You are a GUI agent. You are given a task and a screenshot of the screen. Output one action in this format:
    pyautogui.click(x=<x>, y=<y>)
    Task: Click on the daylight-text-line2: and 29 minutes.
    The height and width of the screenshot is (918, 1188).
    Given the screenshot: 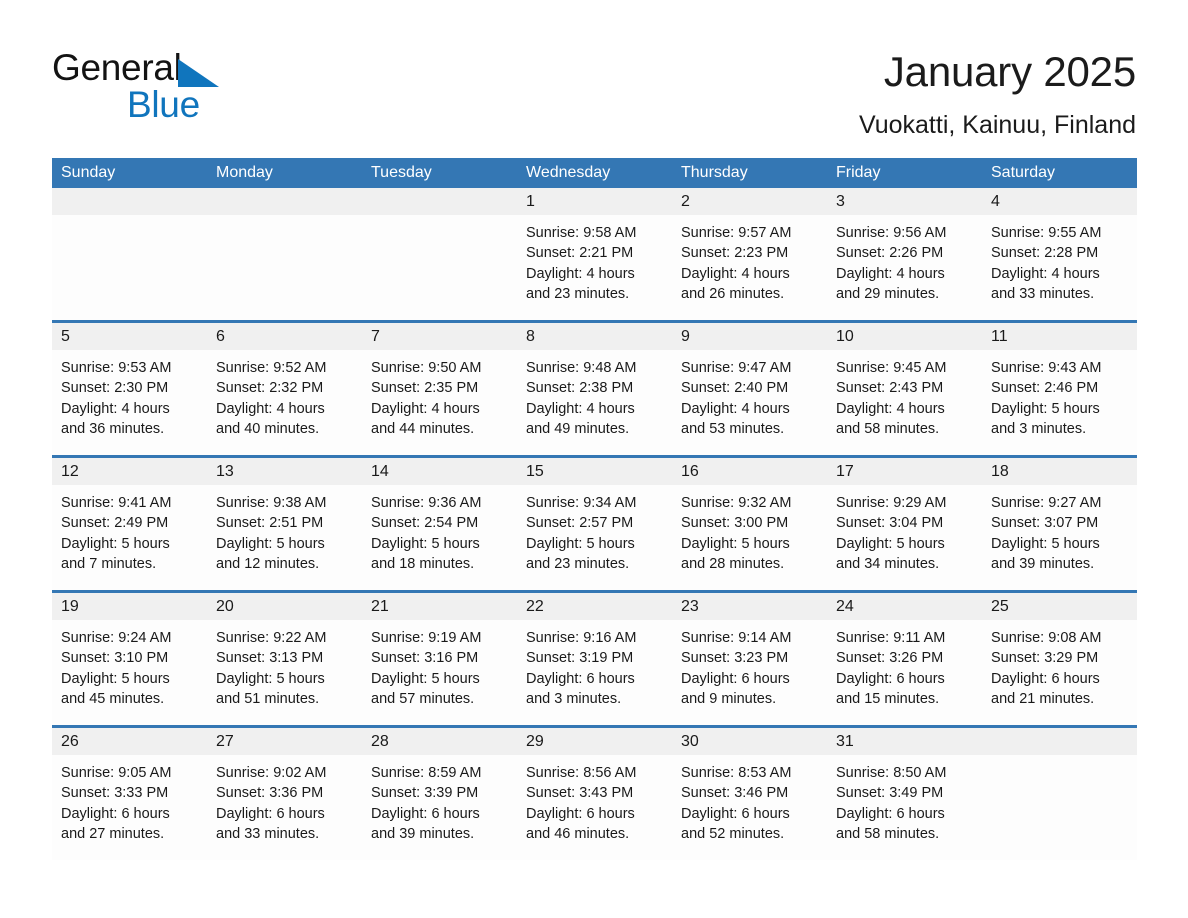 What is the action you would take?
    pyautogui.click(x=888, y=294)
    